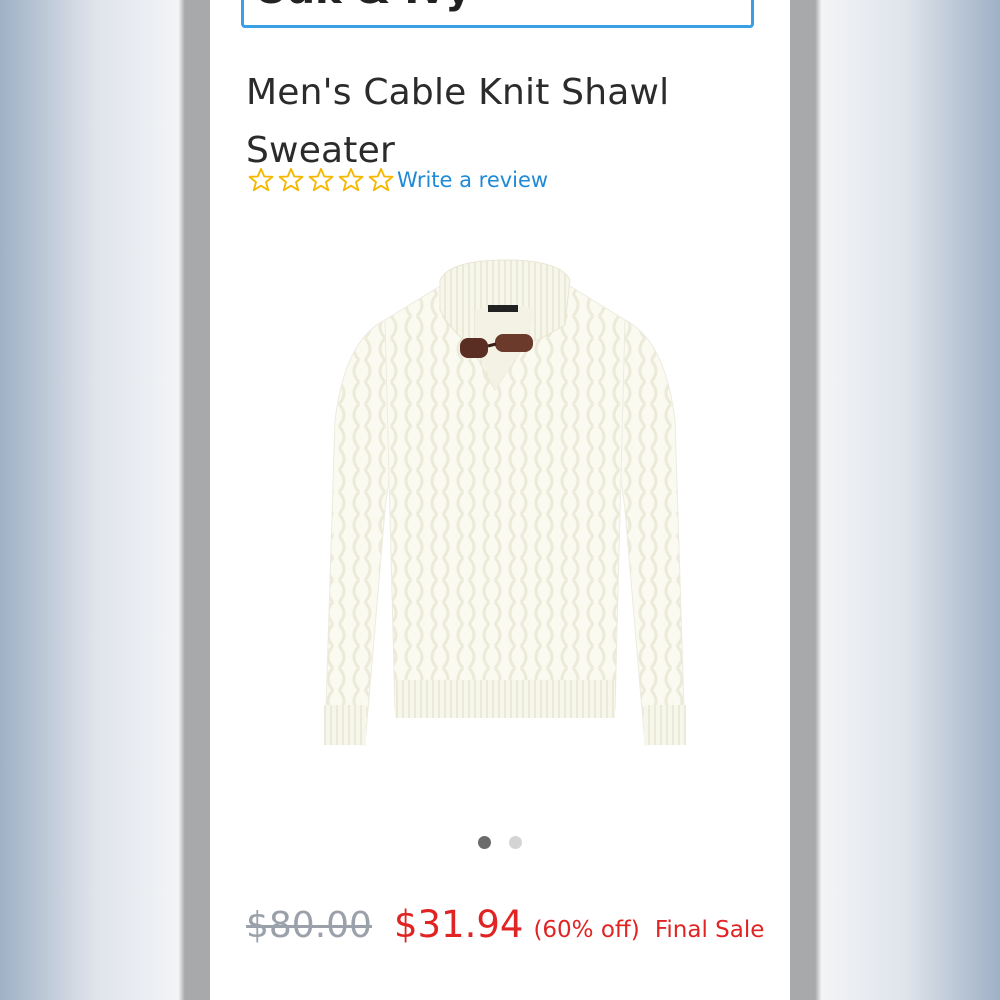 Image resolution: width=1000 pixels, height=1000 pixels. I want to click on star-rating, so click(321, 180).